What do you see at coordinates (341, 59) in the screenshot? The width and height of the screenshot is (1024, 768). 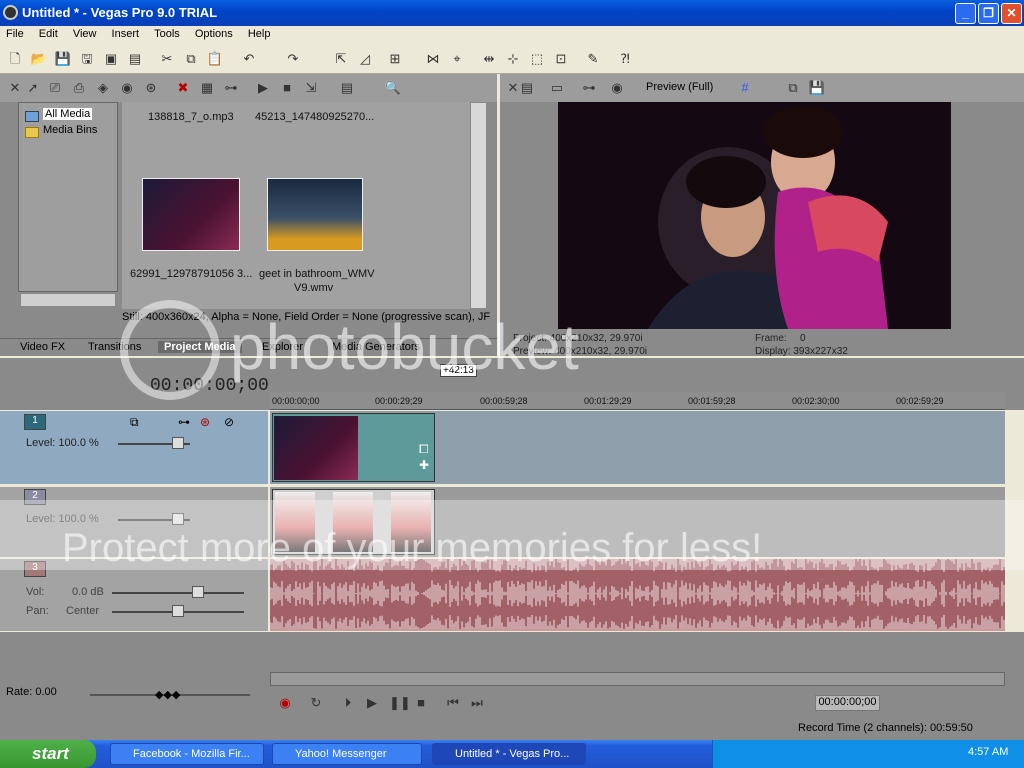 I see `normal-edit-tool-icon: ⇱` at bounding box center [341, 59].